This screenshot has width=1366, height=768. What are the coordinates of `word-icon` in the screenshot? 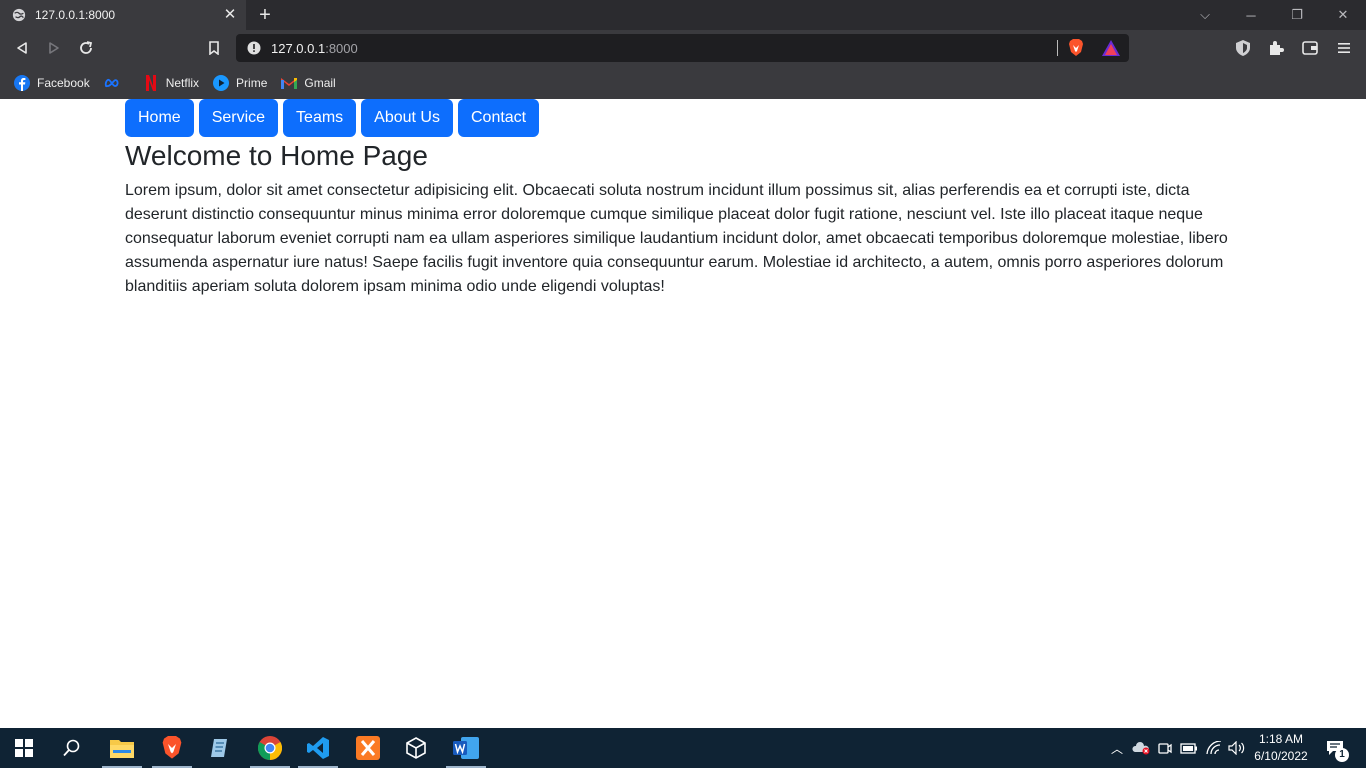 It's located at (466, 748).